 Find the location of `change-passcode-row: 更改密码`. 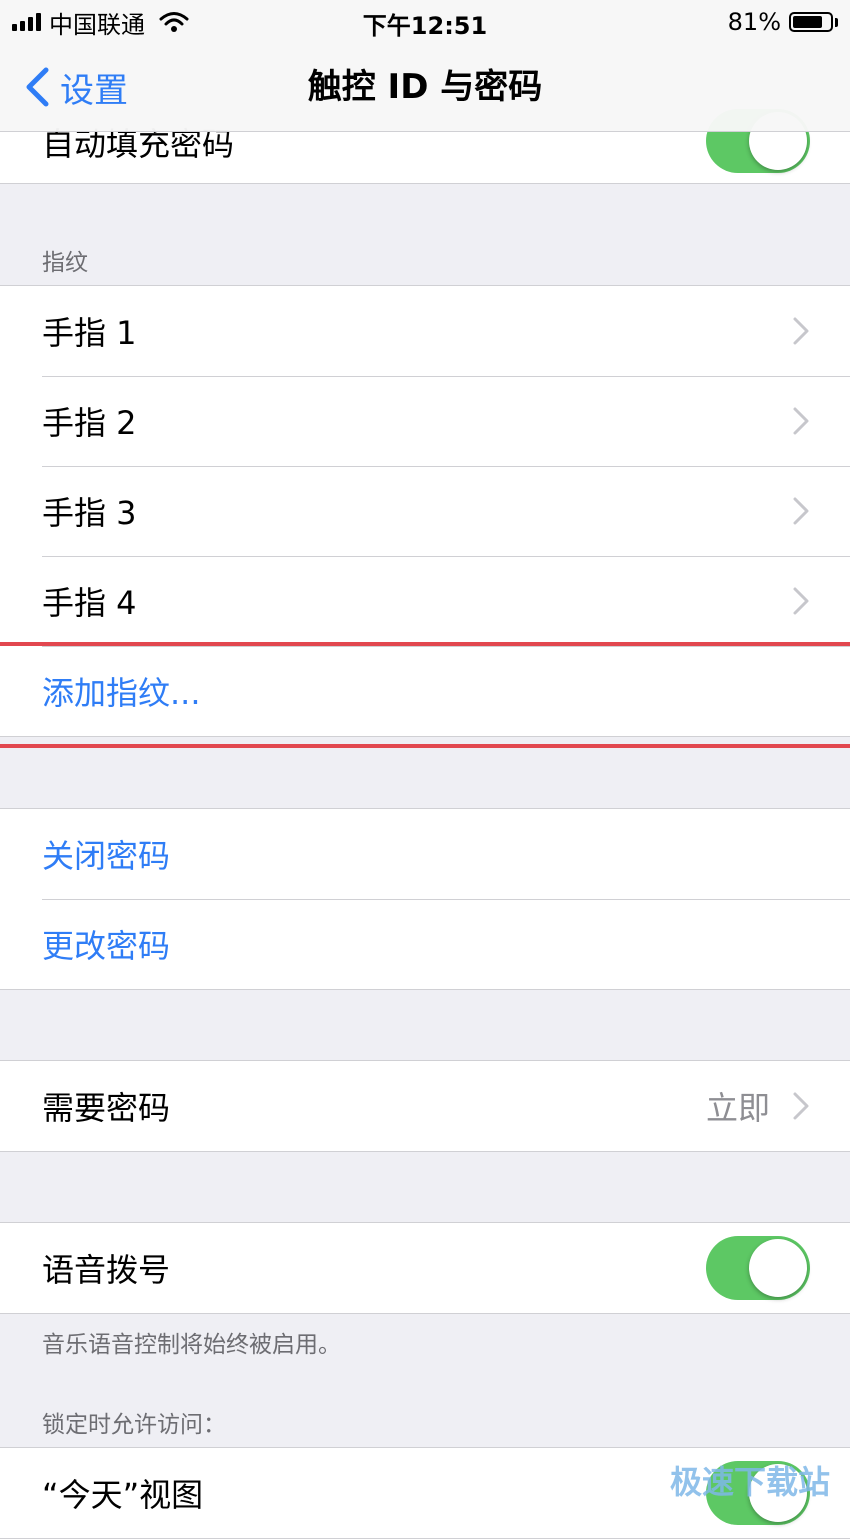

change-passcode-row: 更改密码 is located at coordinates (425, 944).